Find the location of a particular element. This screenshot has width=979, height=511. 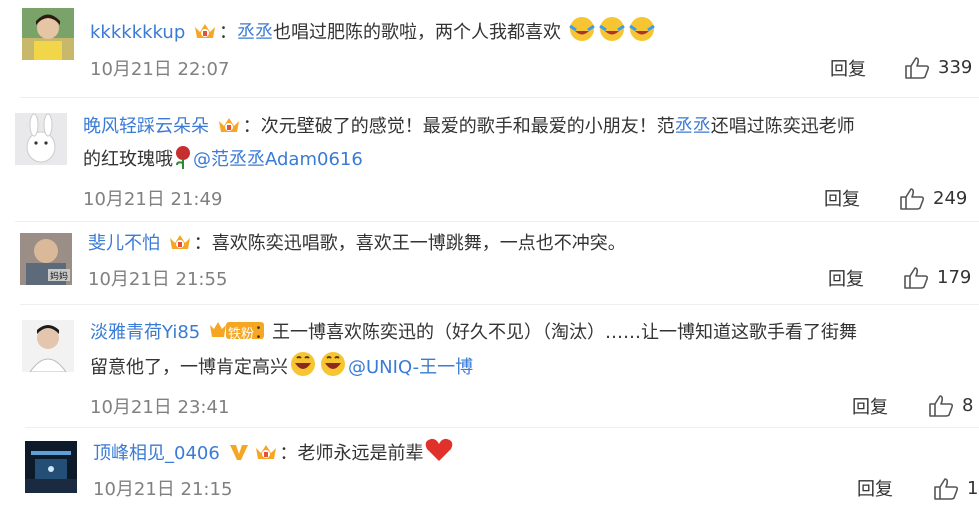

like-button: 179 is located at coordinates (937, 278).